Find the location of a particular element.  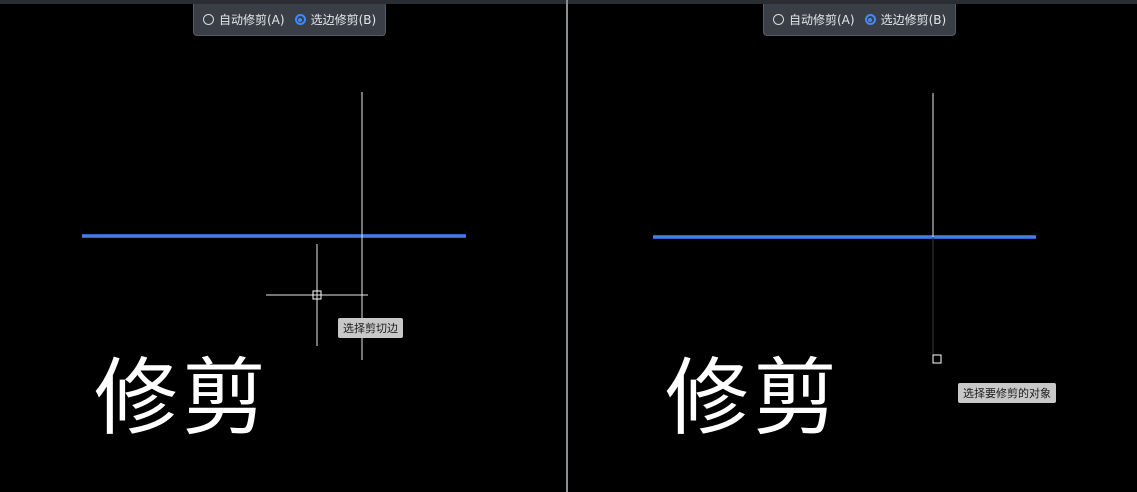

left-edge-trim-label: 选边修剪(B) is located at coordinates (343, 20).